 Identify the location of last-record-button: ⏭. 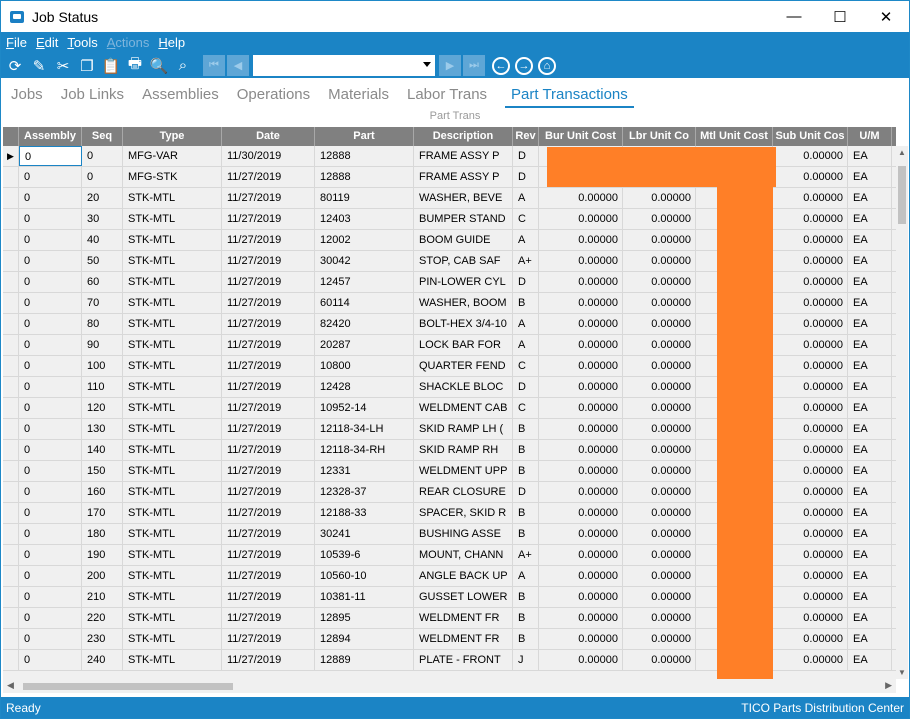
(474, 65).